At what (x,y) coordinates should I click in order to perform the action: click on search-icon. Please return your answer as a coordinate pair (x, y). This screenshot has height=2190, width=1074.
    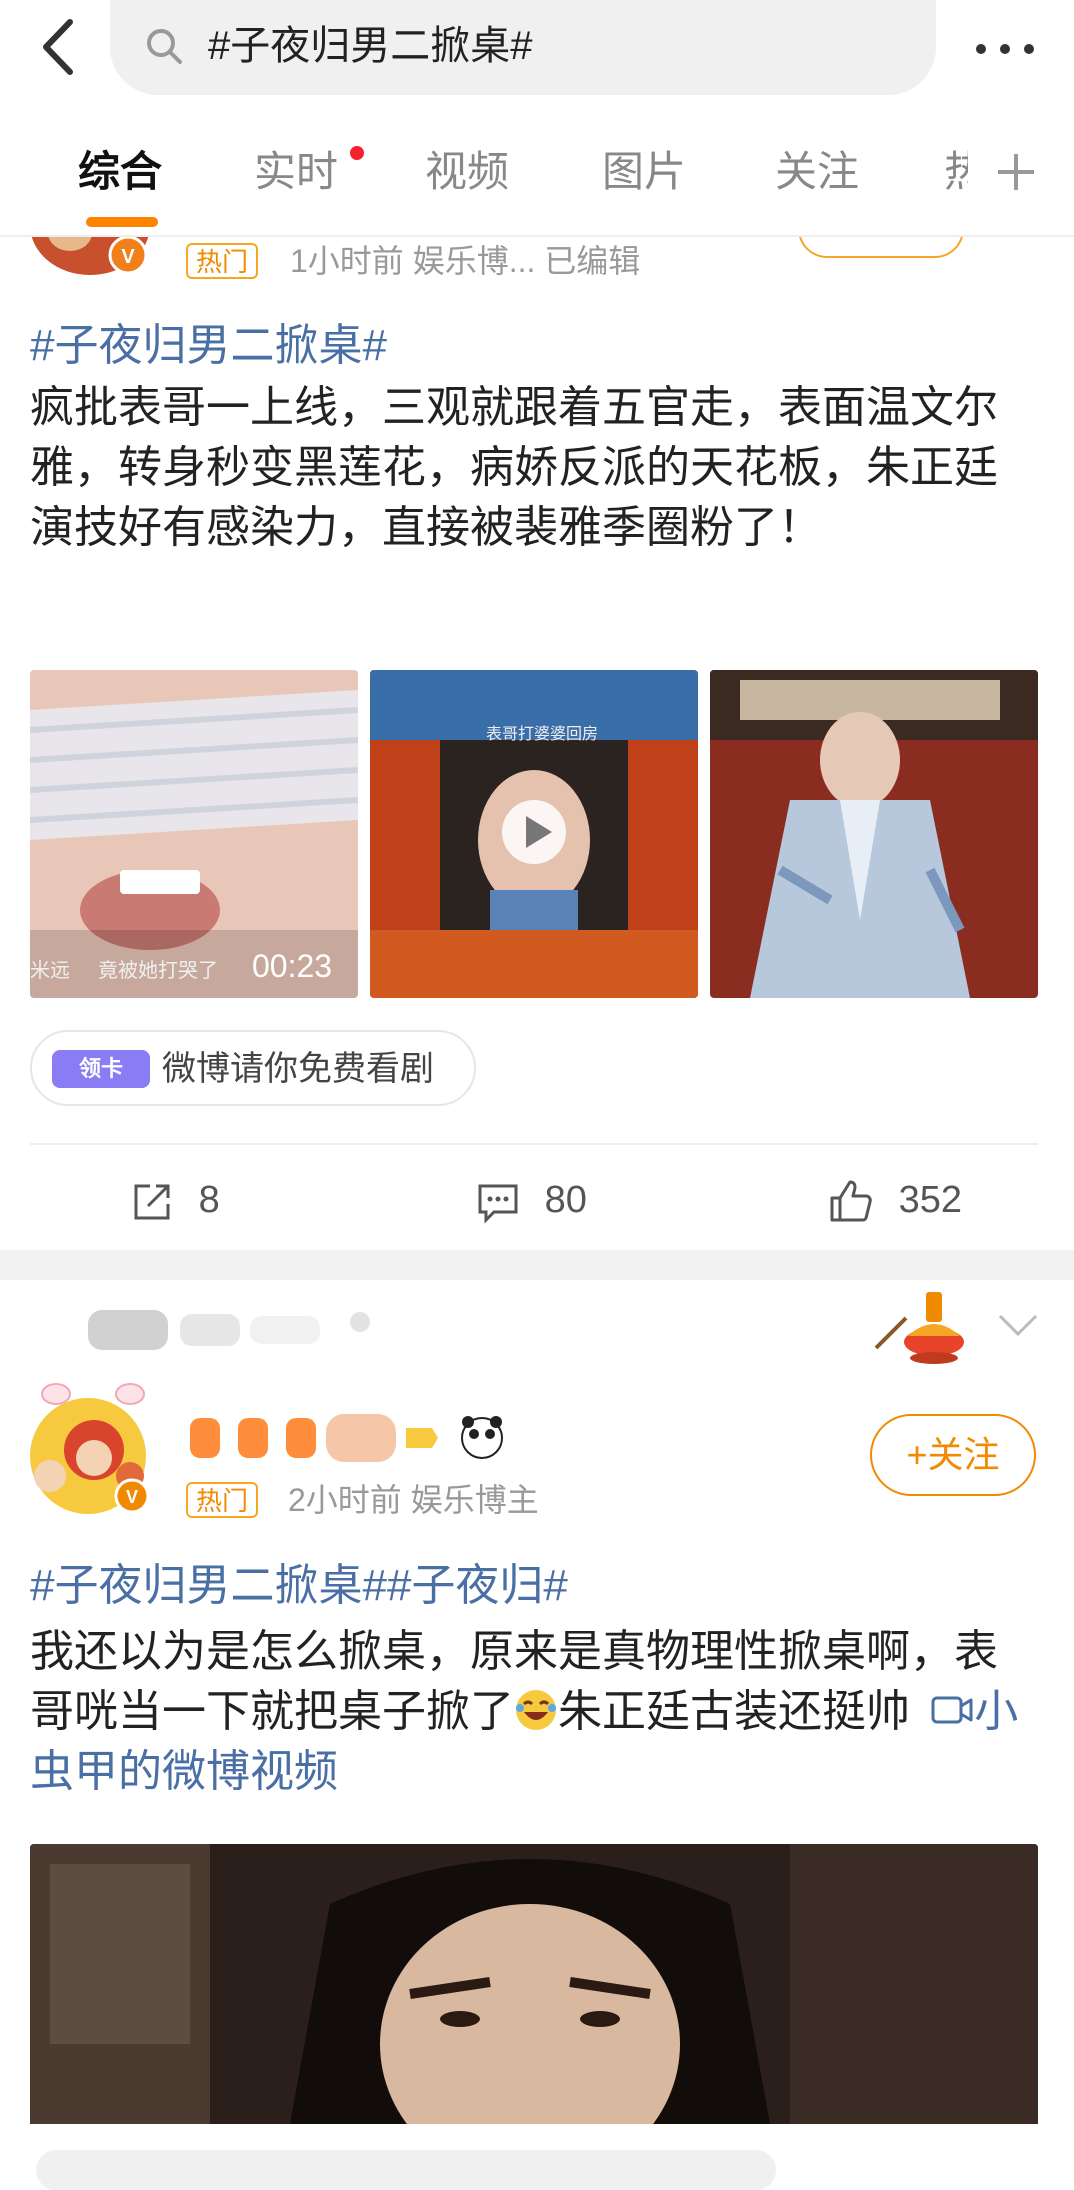
    Looking at the image, I should click on (164, 46).